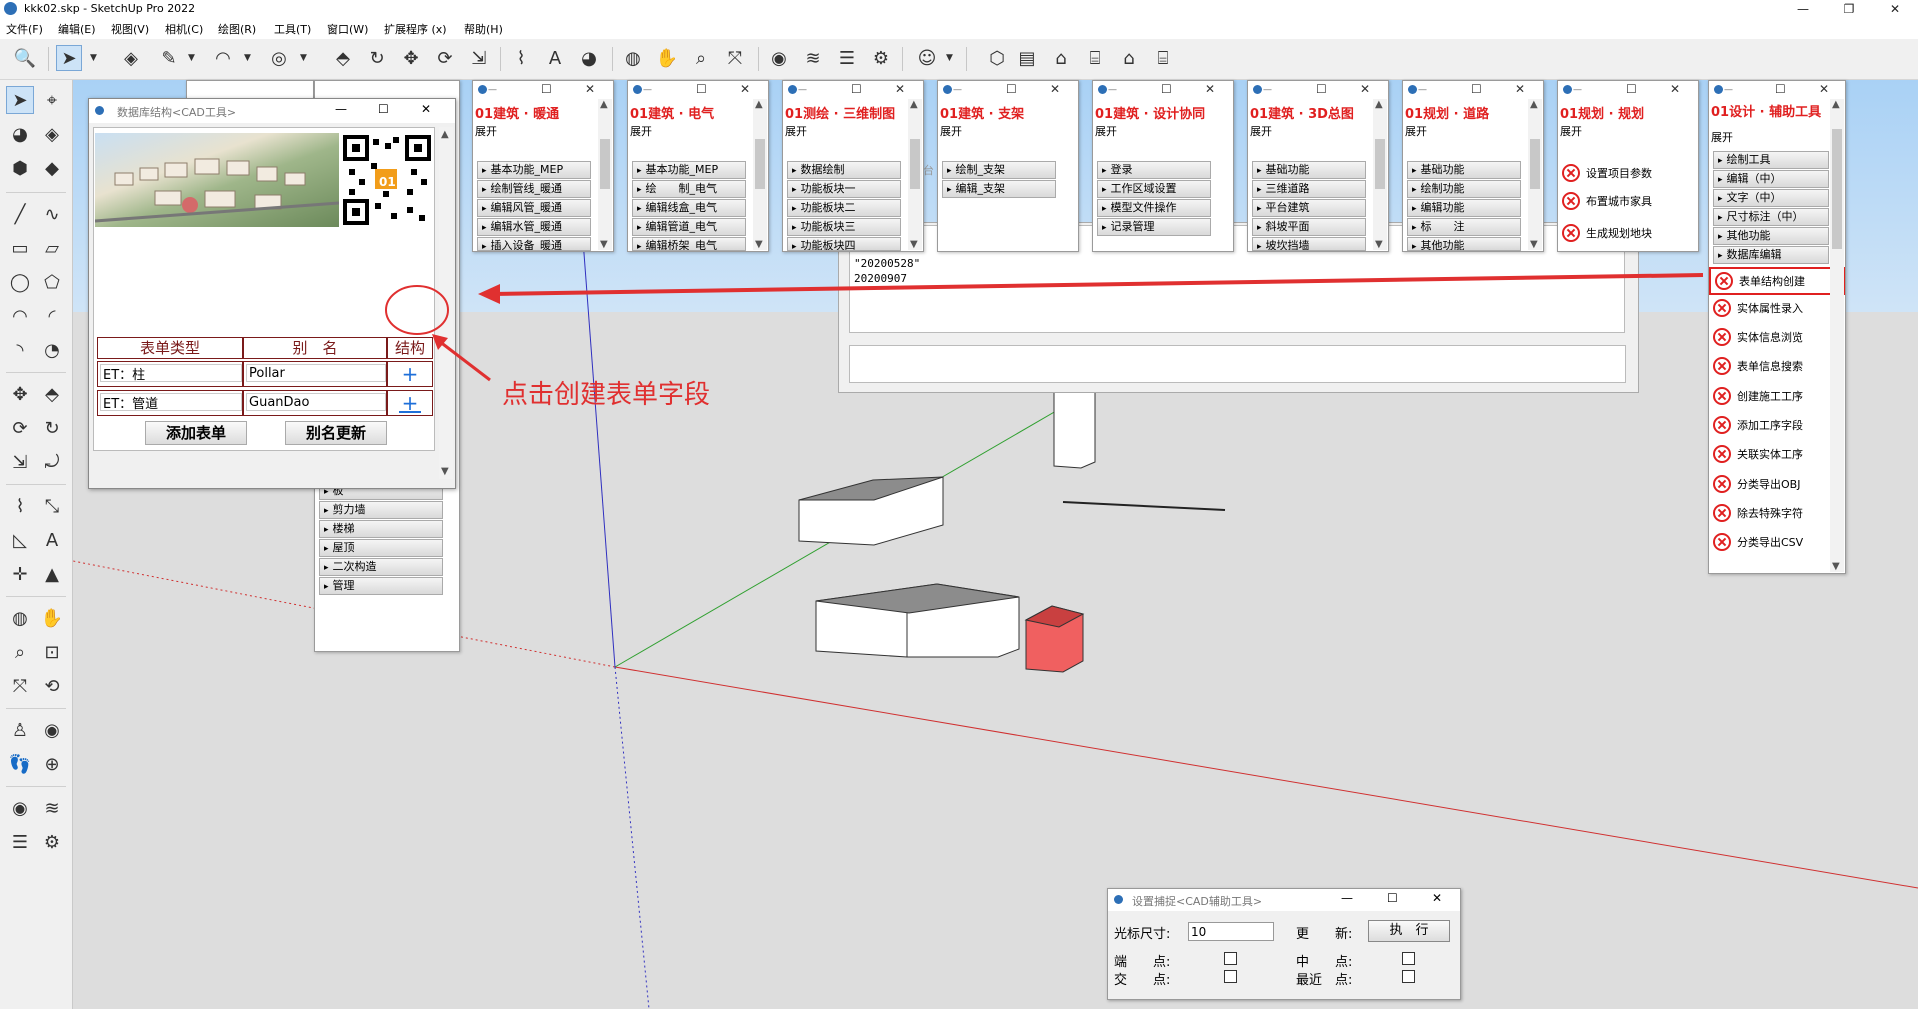 The image size is (1918, 1009). Describe the element at coordinates (1408, 958) in the screenshot. I see `midpoint-checkbox` at that location.